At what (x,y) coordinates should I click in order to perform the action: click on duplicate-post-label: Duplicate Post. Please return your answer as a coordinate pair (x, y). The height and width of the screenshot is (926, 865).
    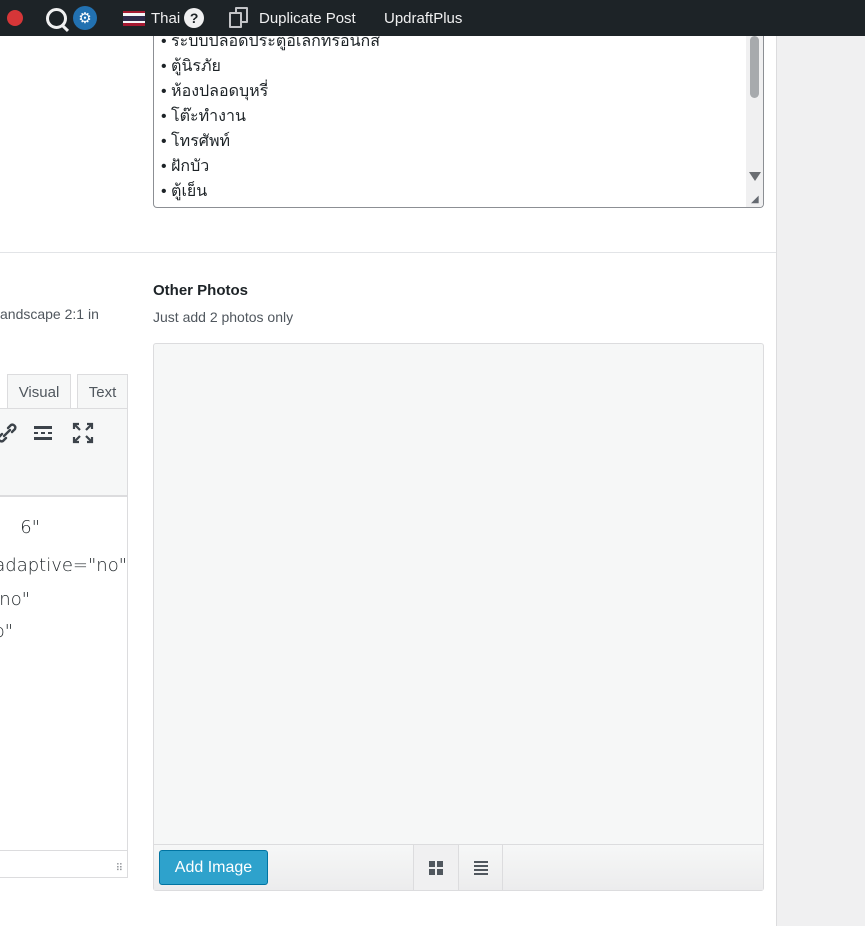
    Looking at the image, I should click on (307, 18).